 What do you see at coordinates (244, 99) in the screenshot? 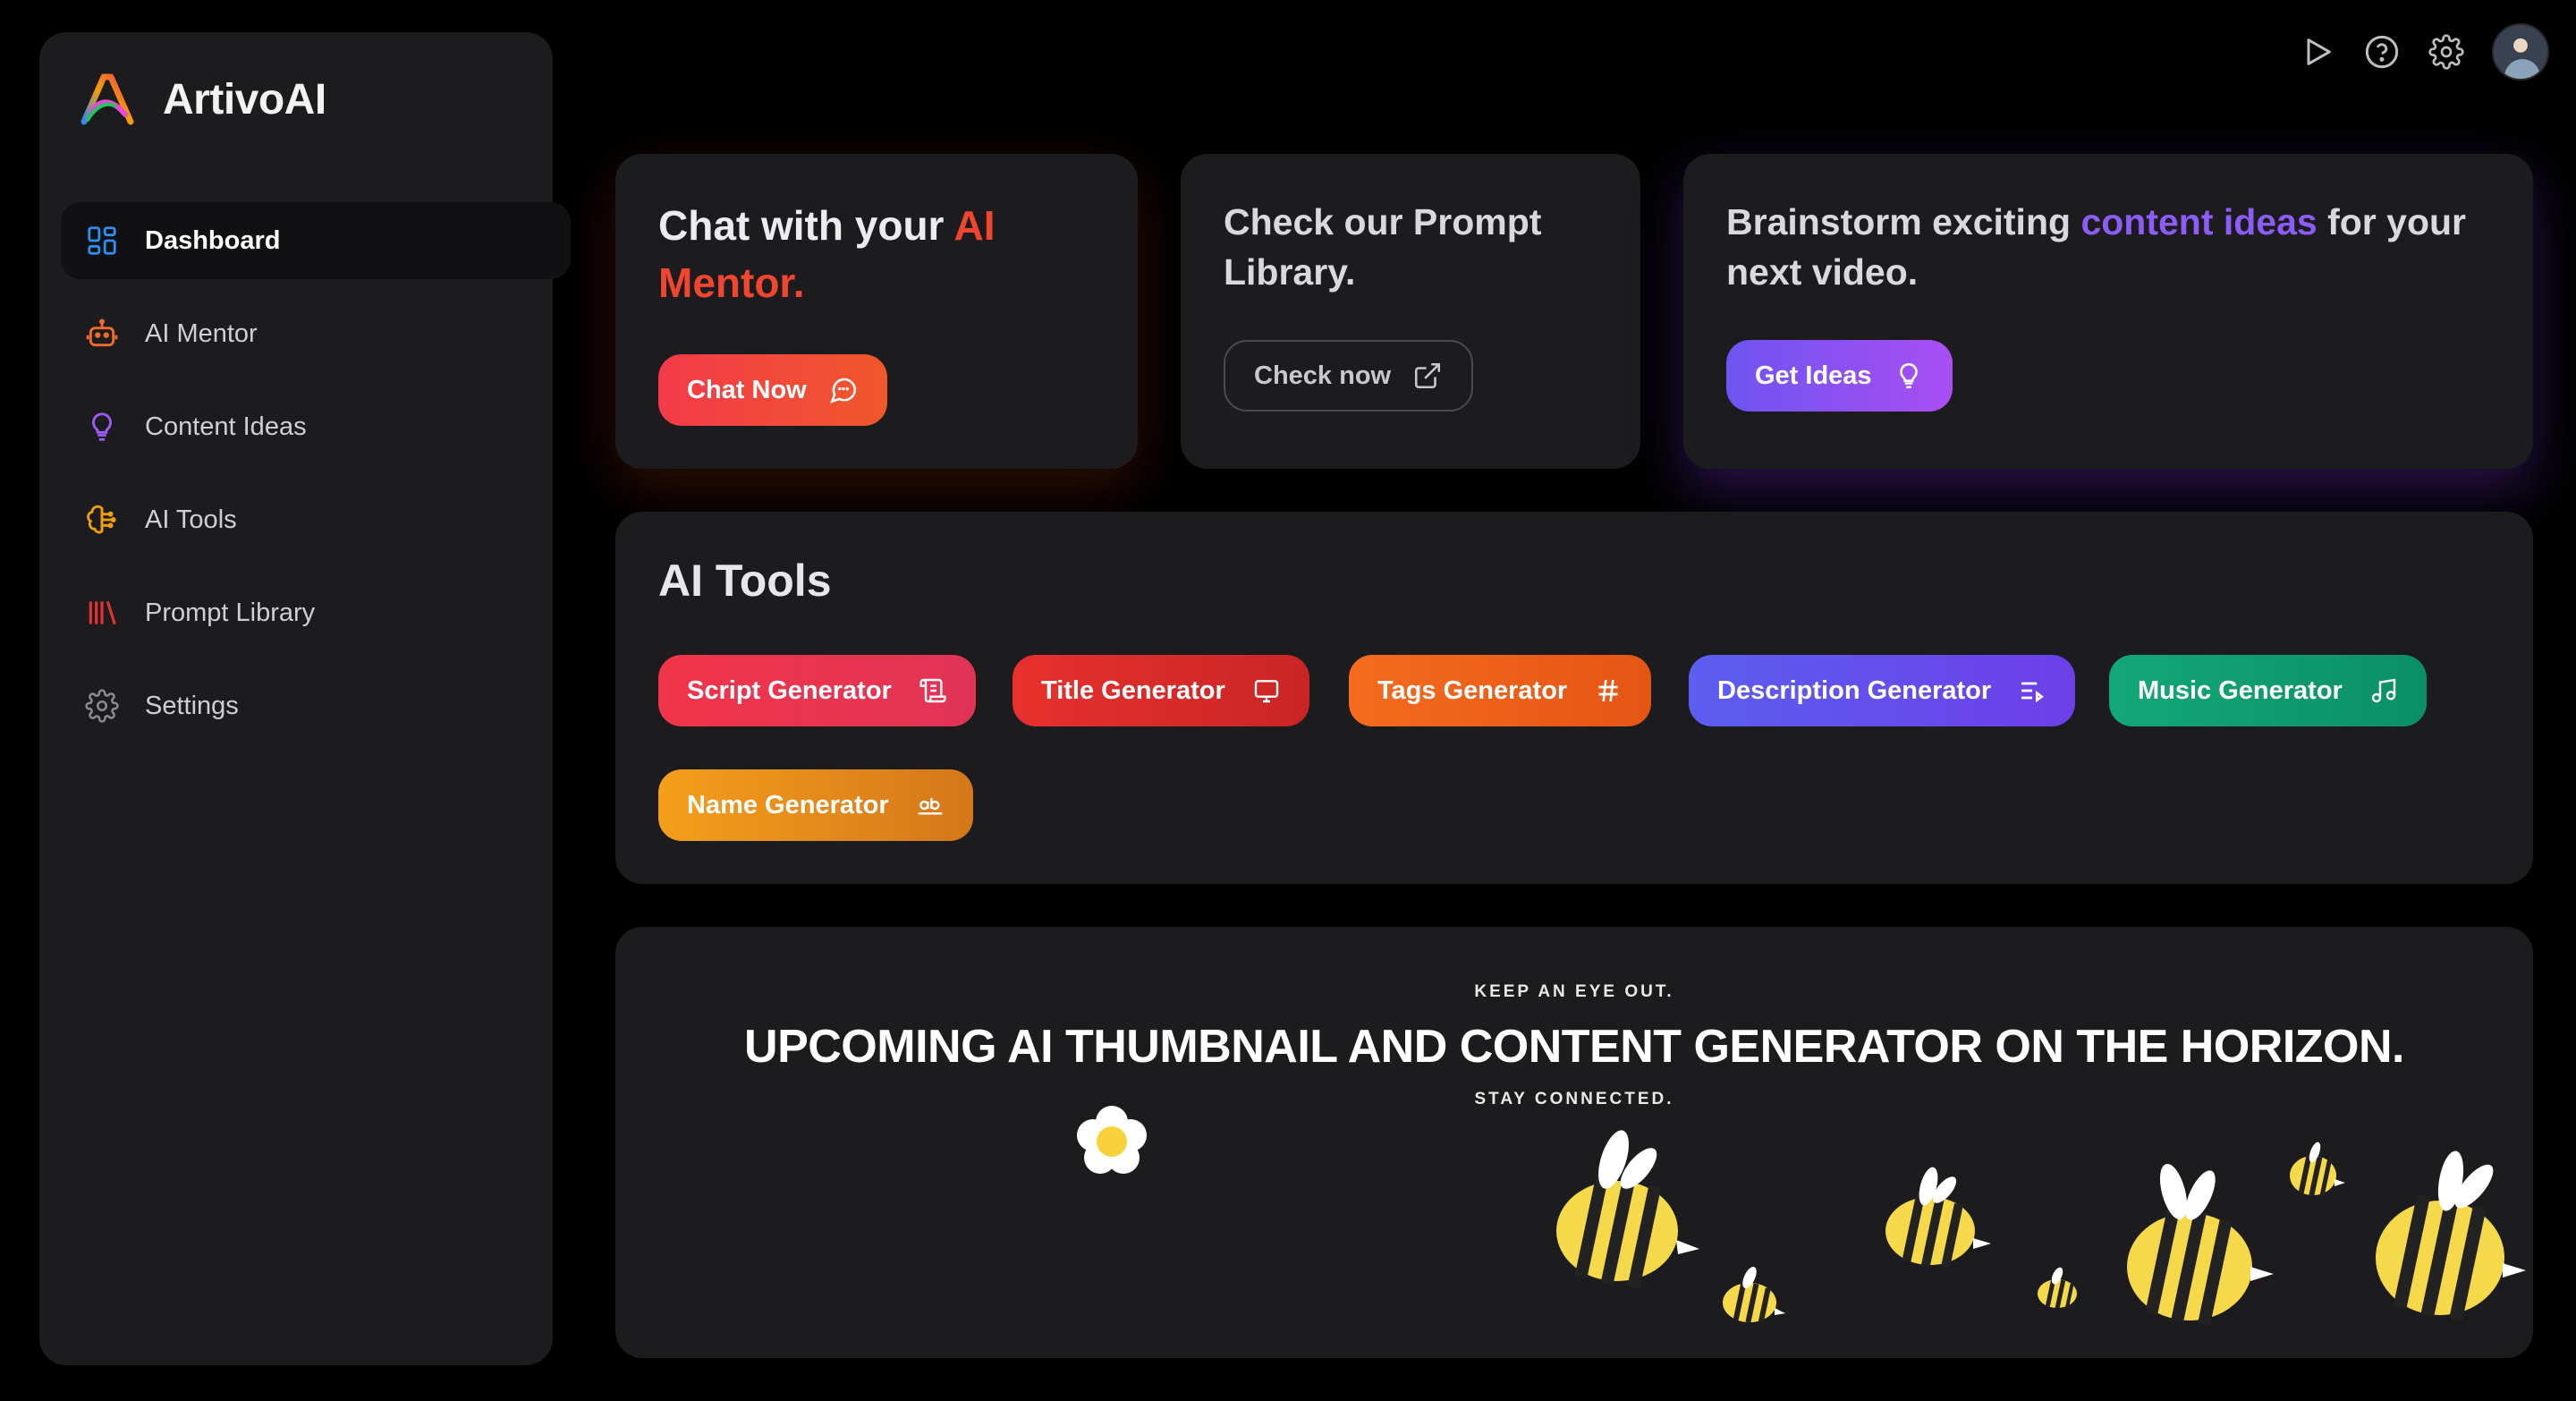
I see `brand-name: ArtivoAI` at bounding box center [244, 99].